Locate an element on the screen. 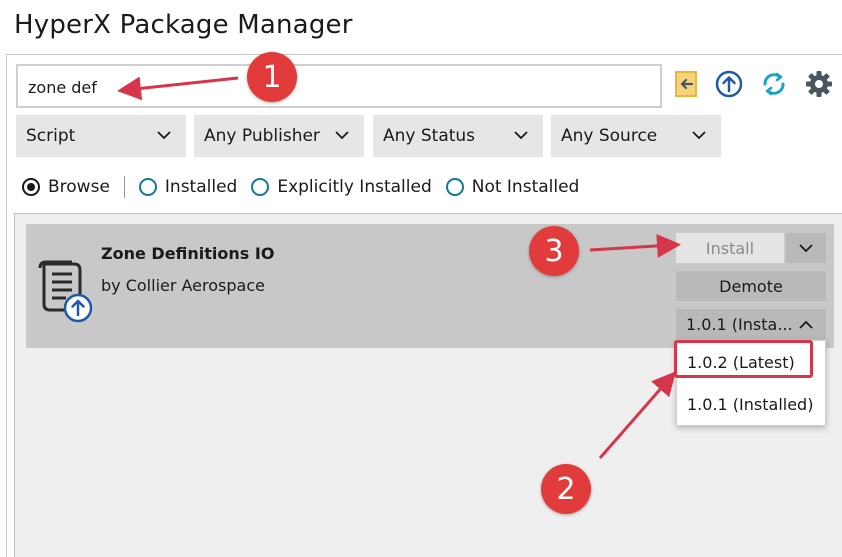 This screenshot has width=842, height=557. filter-source-label: Any Source is located at coordinates (609, 136).